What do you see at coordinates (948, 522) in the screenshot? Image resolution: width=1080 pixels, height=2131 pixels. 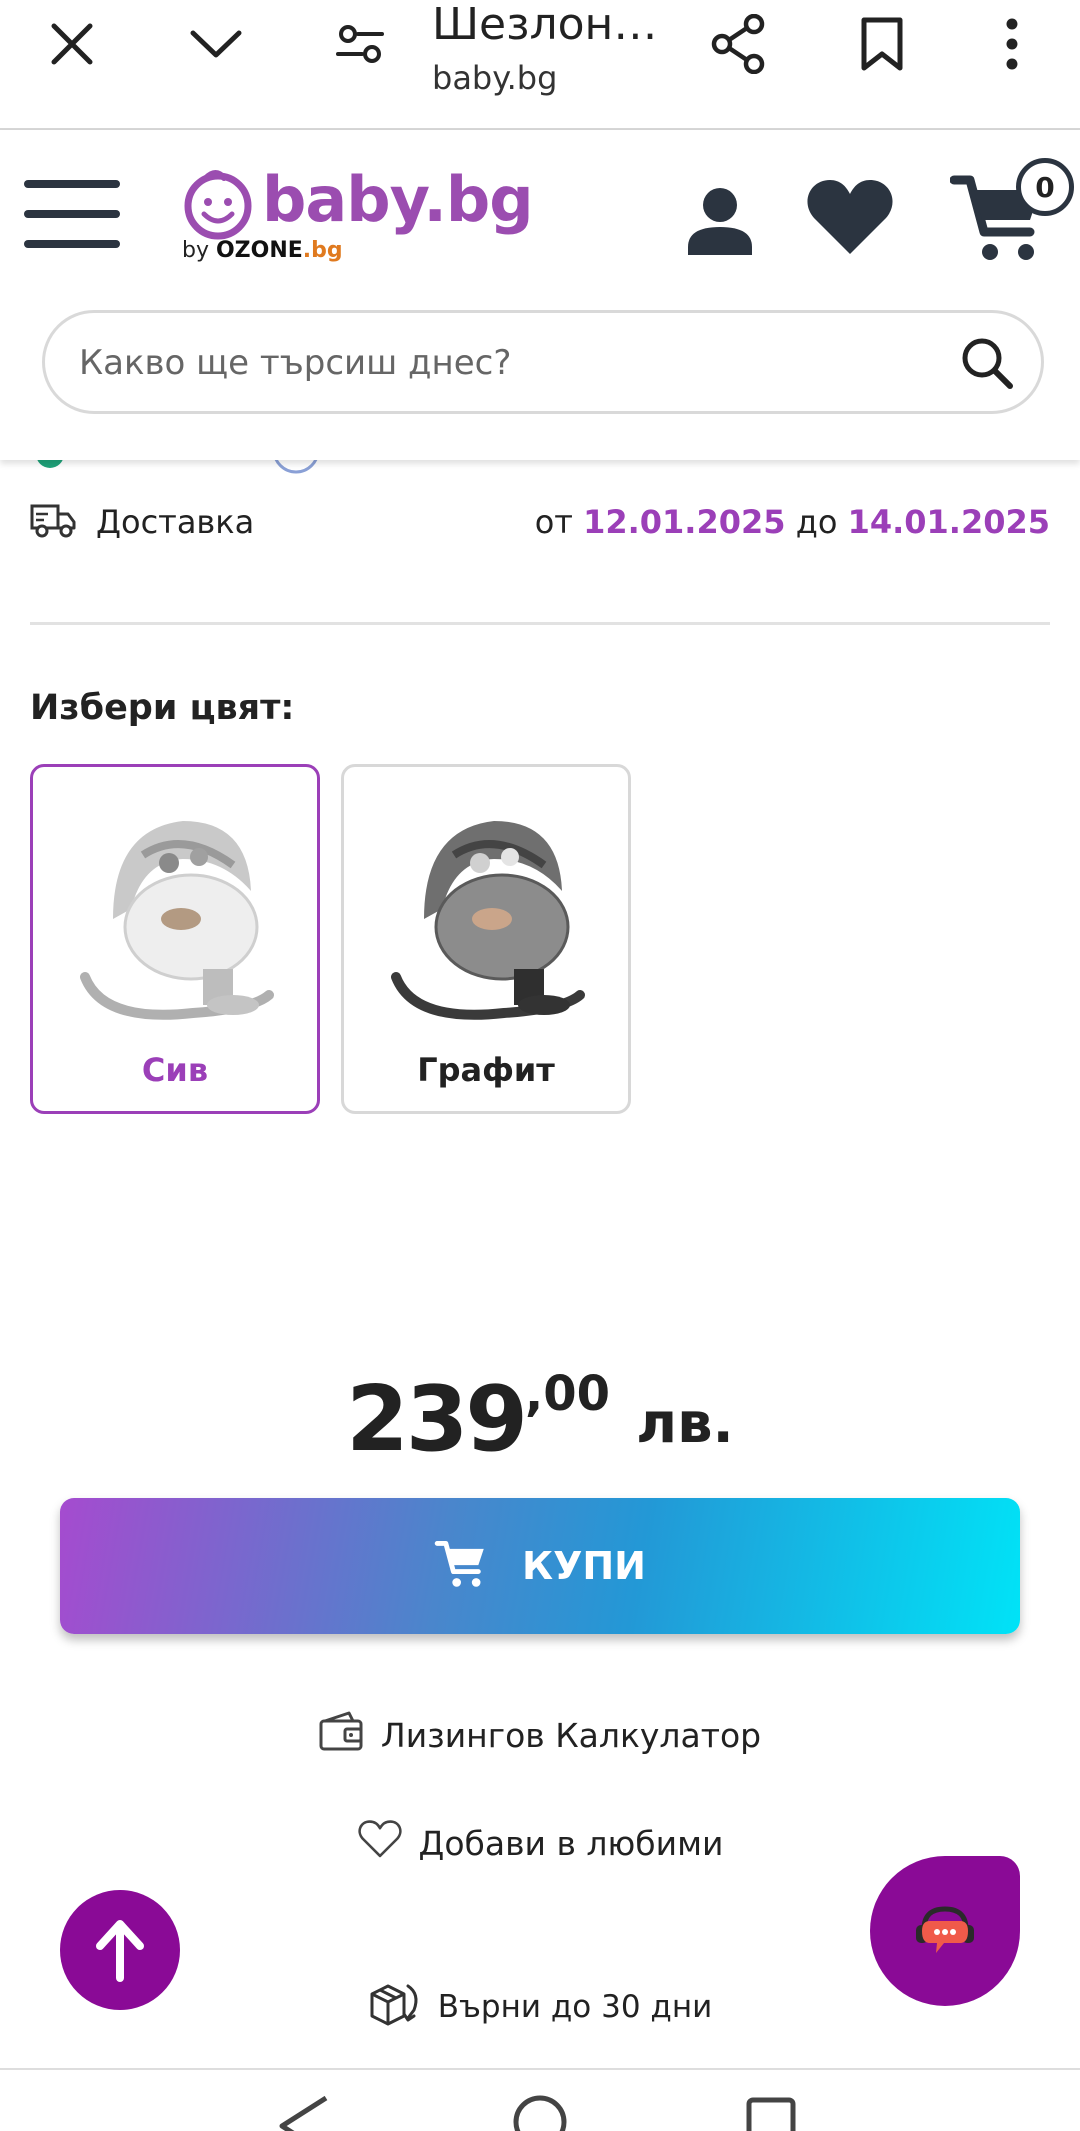 I see `delivery-to-date: 14.01.2025` at bounding box center [948, 522].